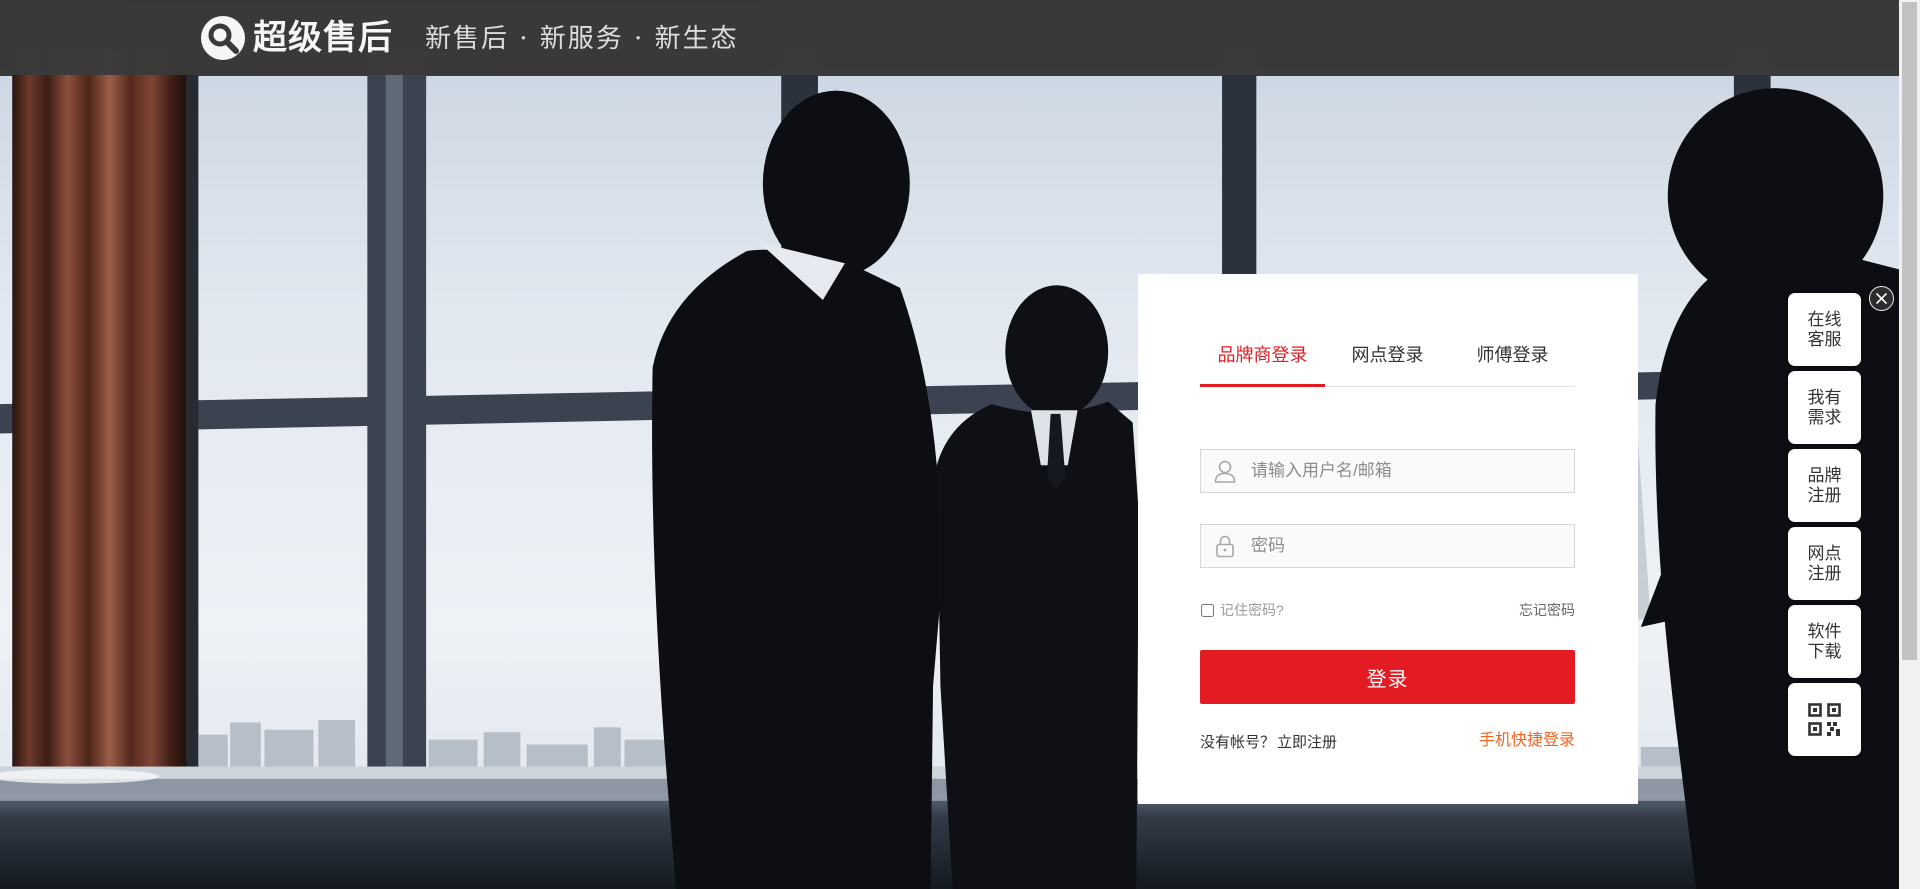 The width and height of the screenshot is (1920, 889). Describe the element at coordinates (323, 38) in the screenshot. I see `logo-text: 超级售后` at that location.